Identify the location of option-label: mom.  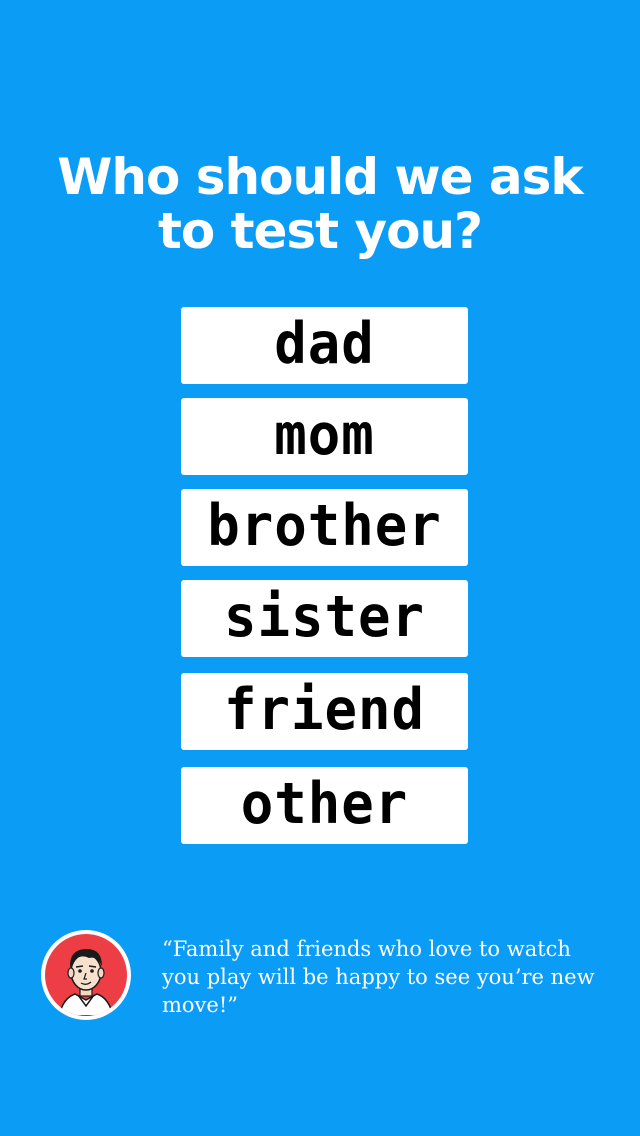
(324, 434).